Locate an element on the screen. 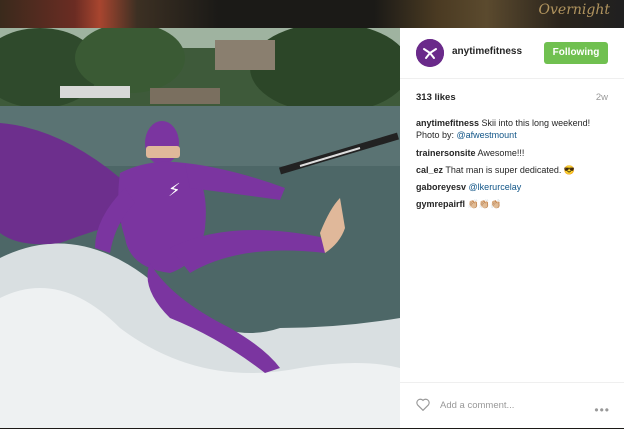  background-page-strip: Overnight is located at coordinates (312, 14).